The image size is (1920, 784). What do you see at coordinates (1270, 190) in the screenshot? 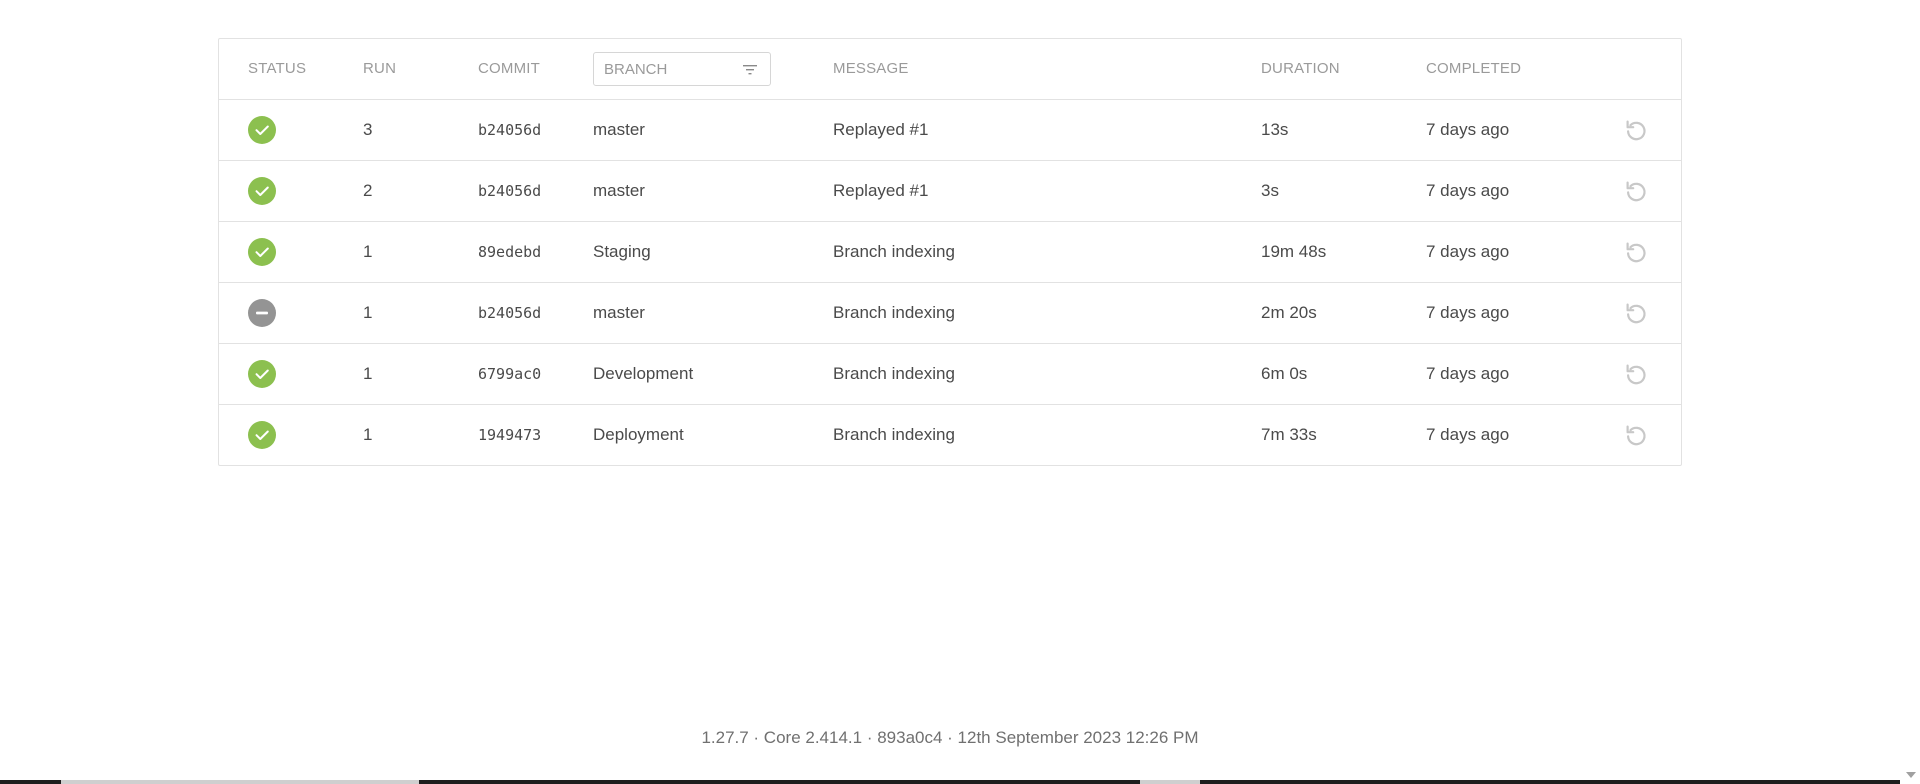
I see `run-duration: 3s` at bounding box center [1270, 190].